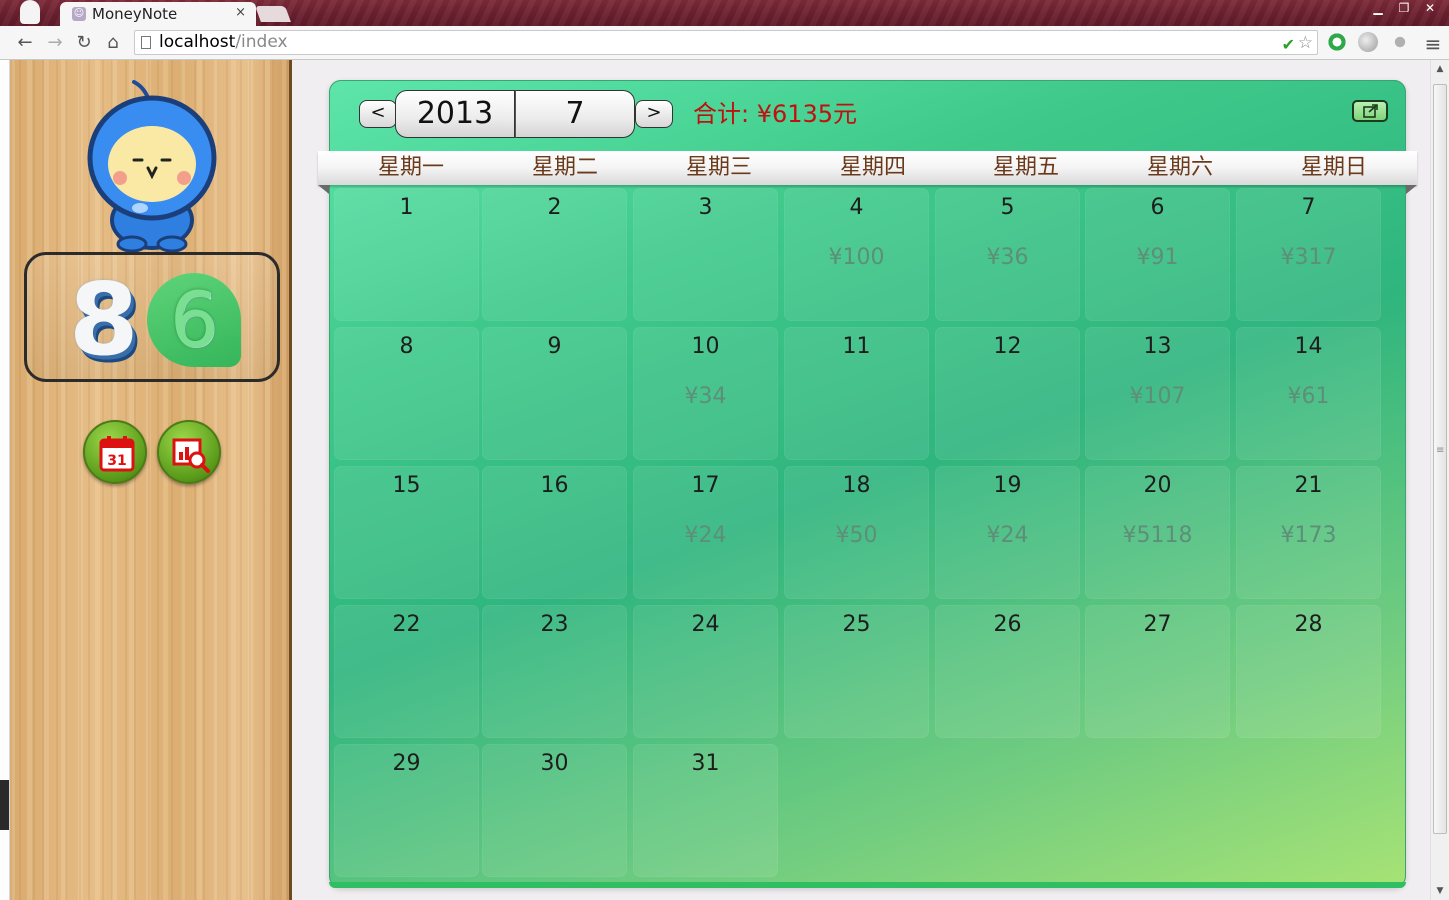  What do you see at coordinates (30, 12) in the screenshot?
I see `profile-icon` at bounding box center [30, 12].